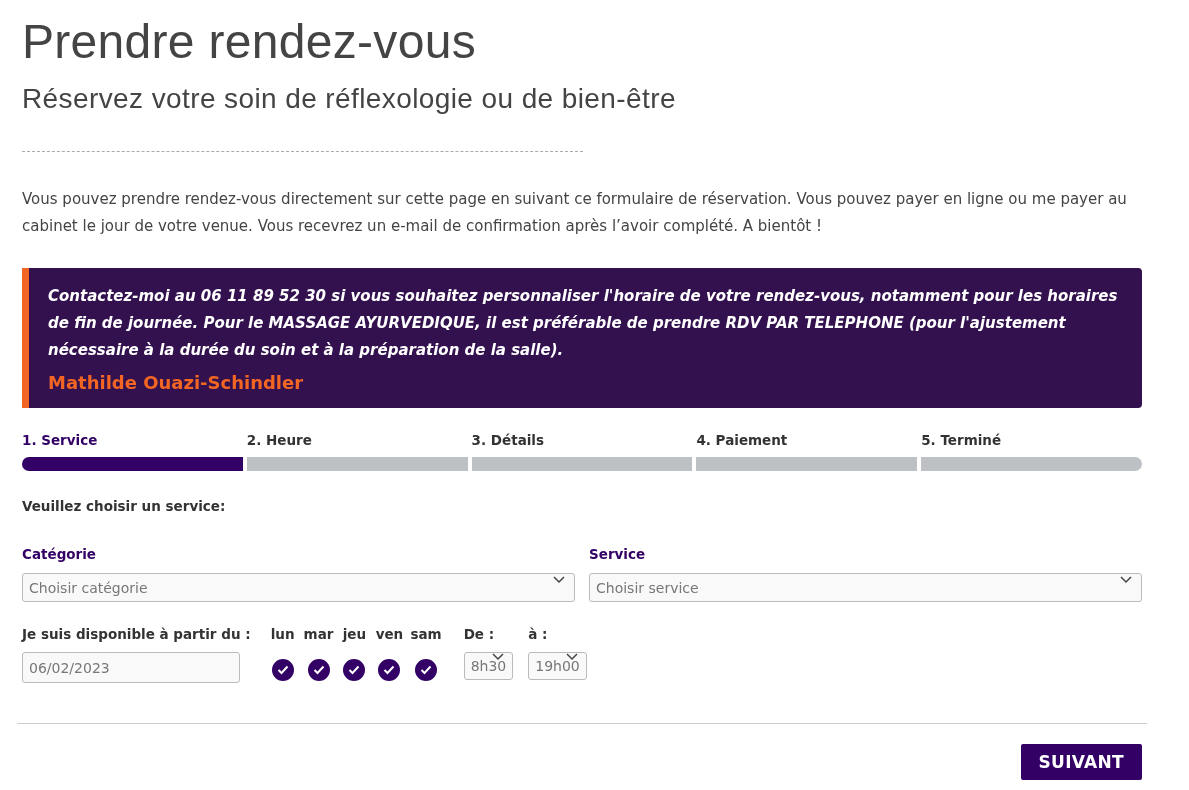 The width and height of the screenshot is (1189, 790). I want to click on step-tab: 3. Détails, so click(508, 440).